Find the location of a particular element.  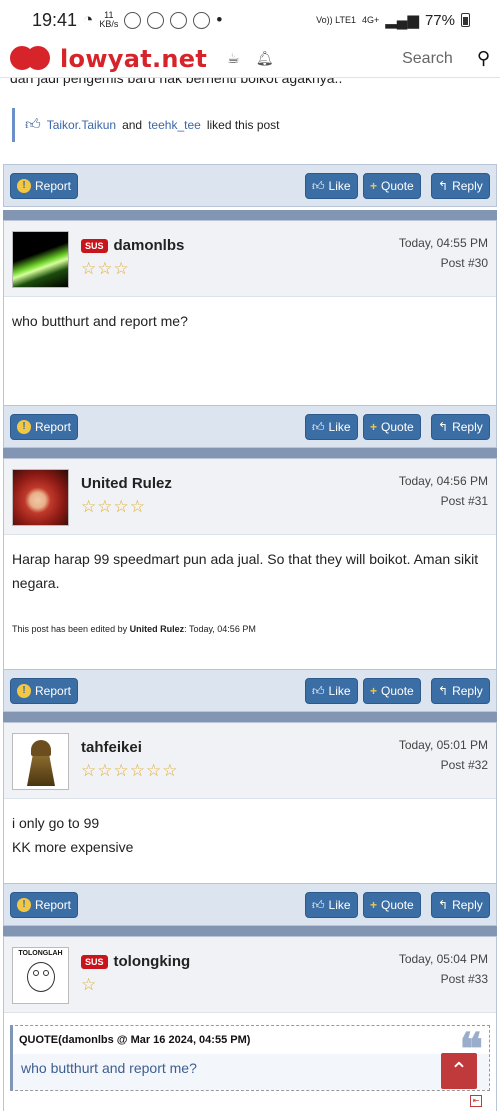

post-meta: Today, 05:04 PM Post #33 is located at coordinates (443, 969).